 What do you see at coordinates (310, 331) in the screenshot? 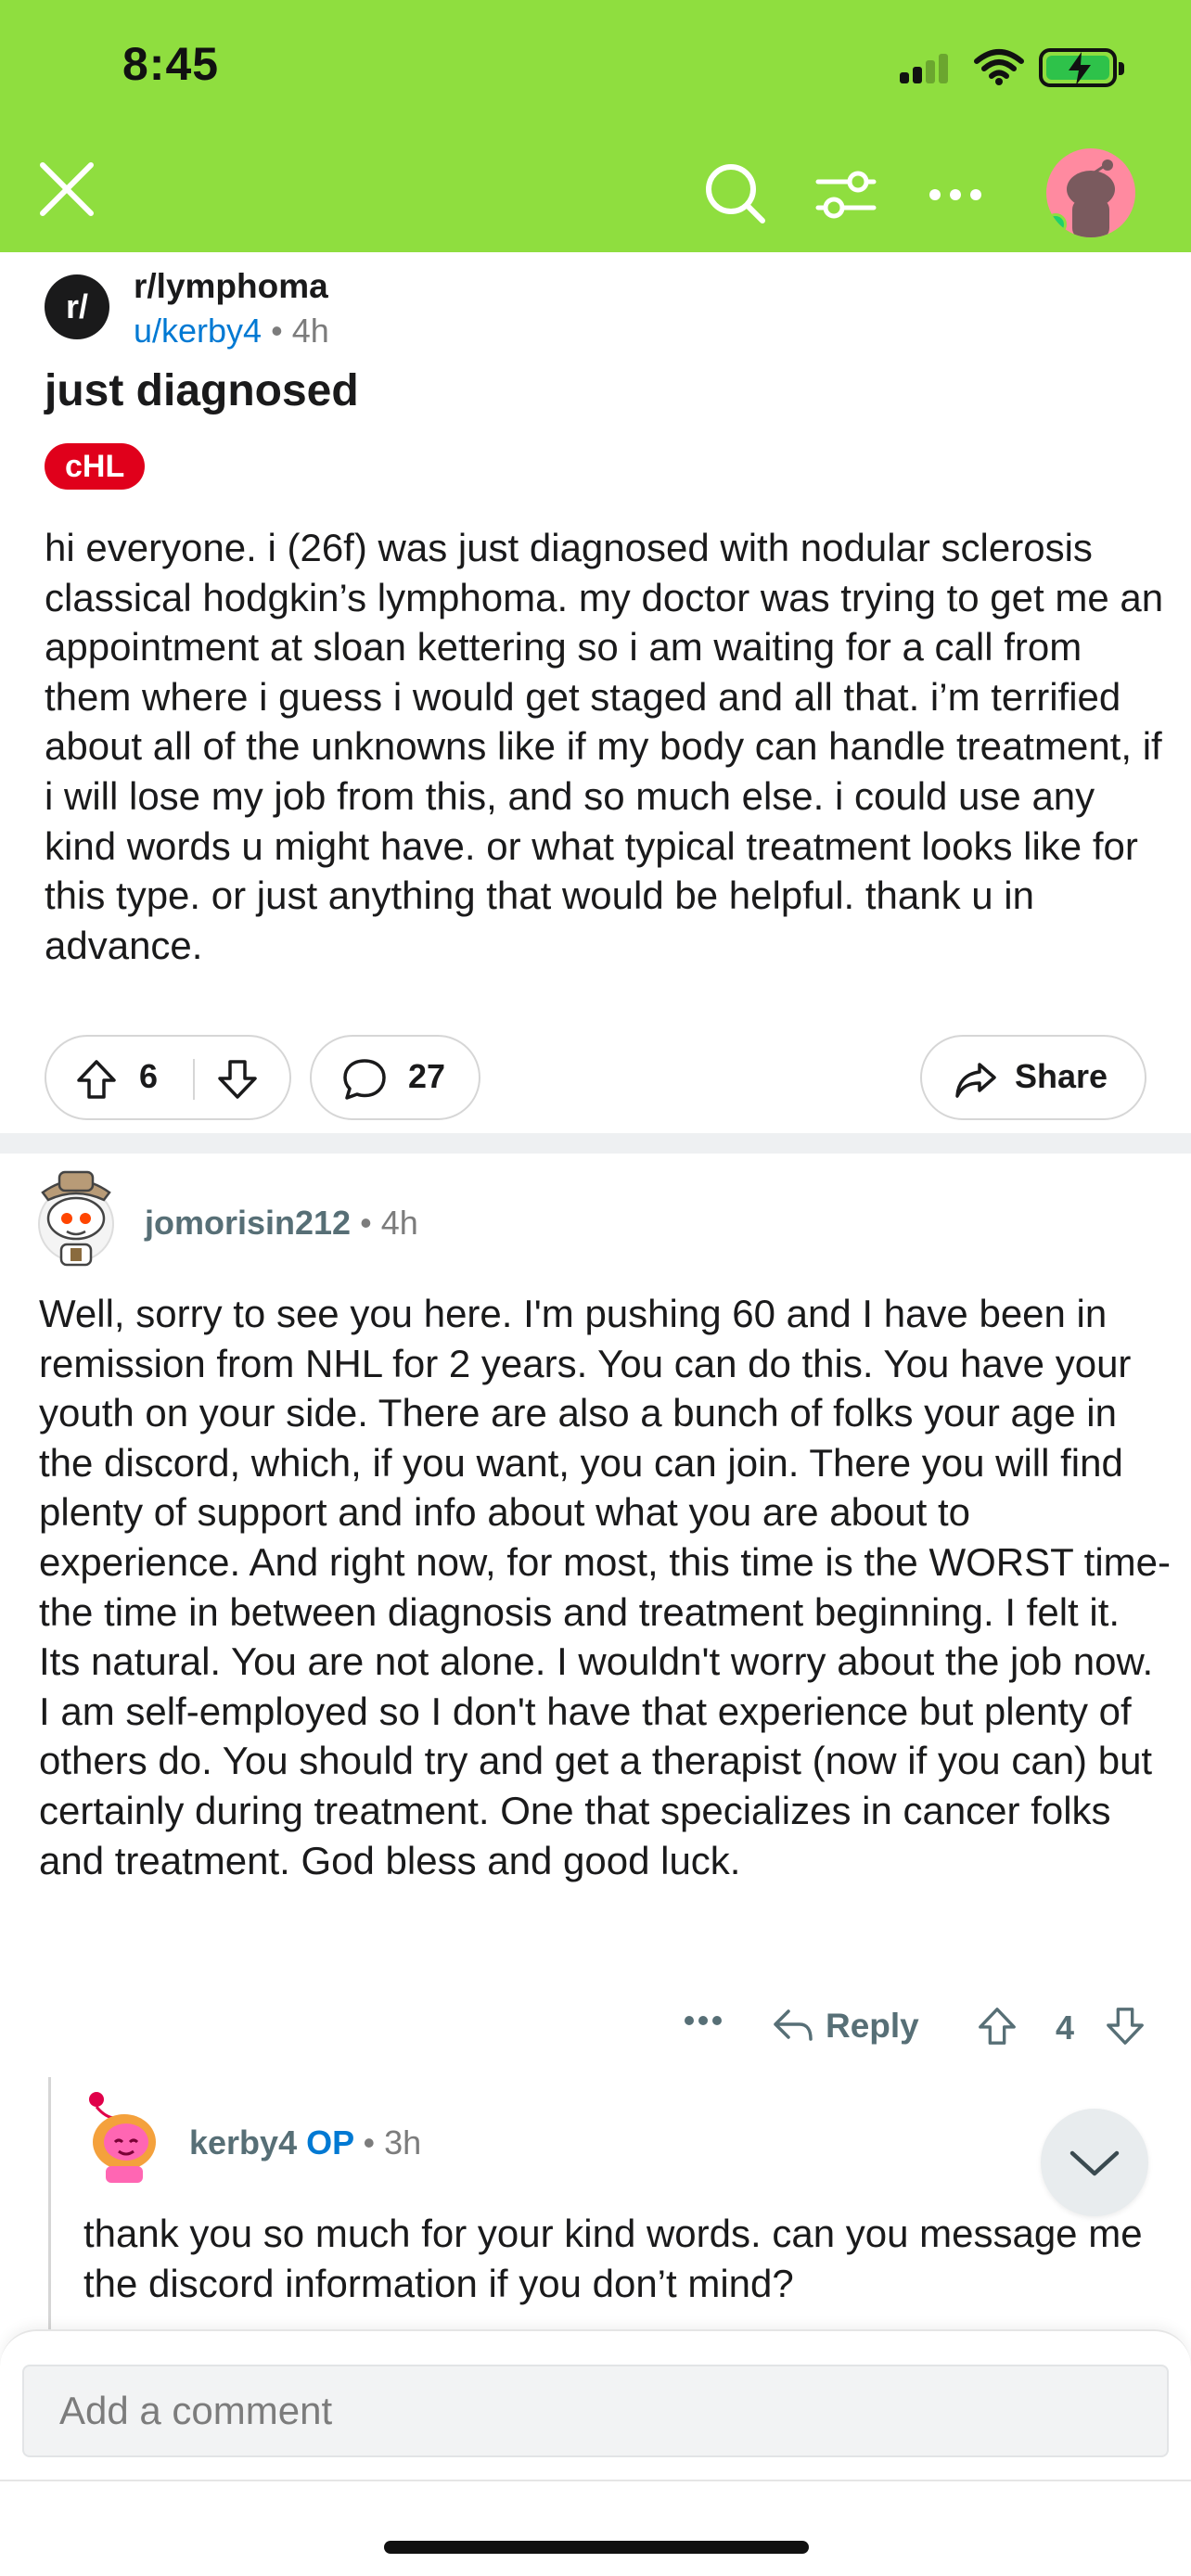
I see `post-age: 4h` at bounding box center [310, 331].